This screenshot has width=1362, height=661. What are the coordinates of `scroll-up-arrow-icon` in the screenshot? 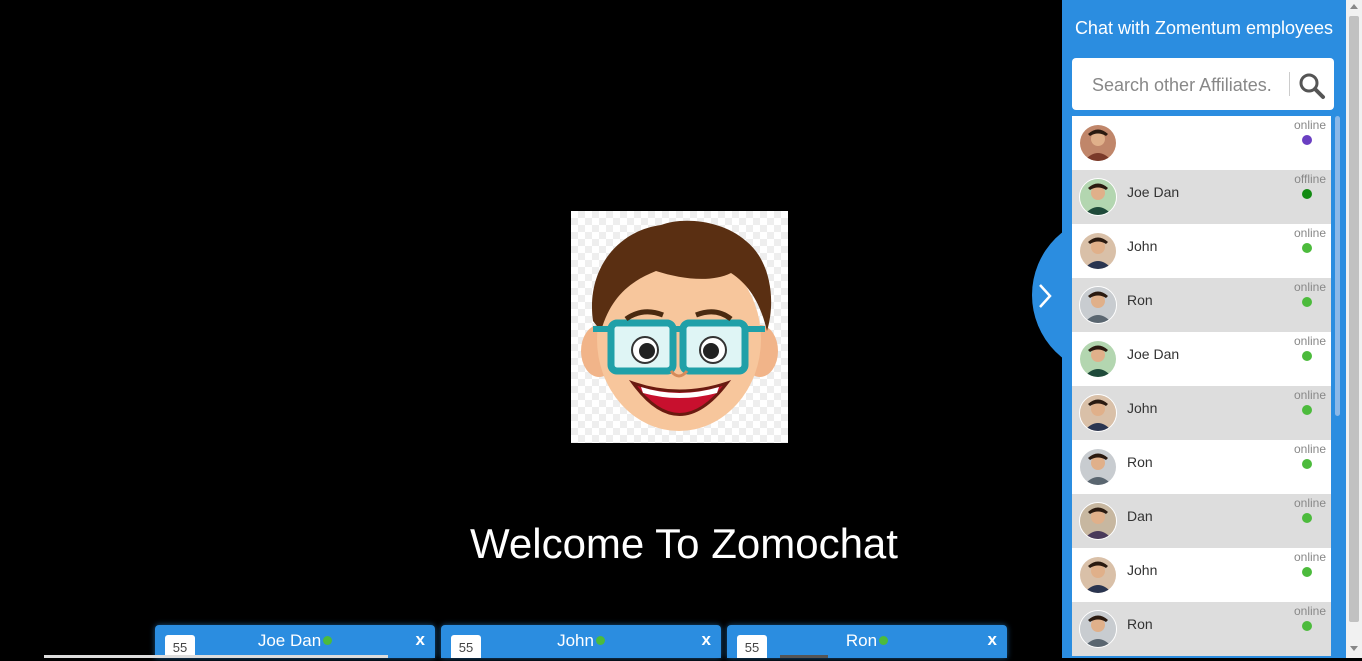 It's located at (1354, 6).